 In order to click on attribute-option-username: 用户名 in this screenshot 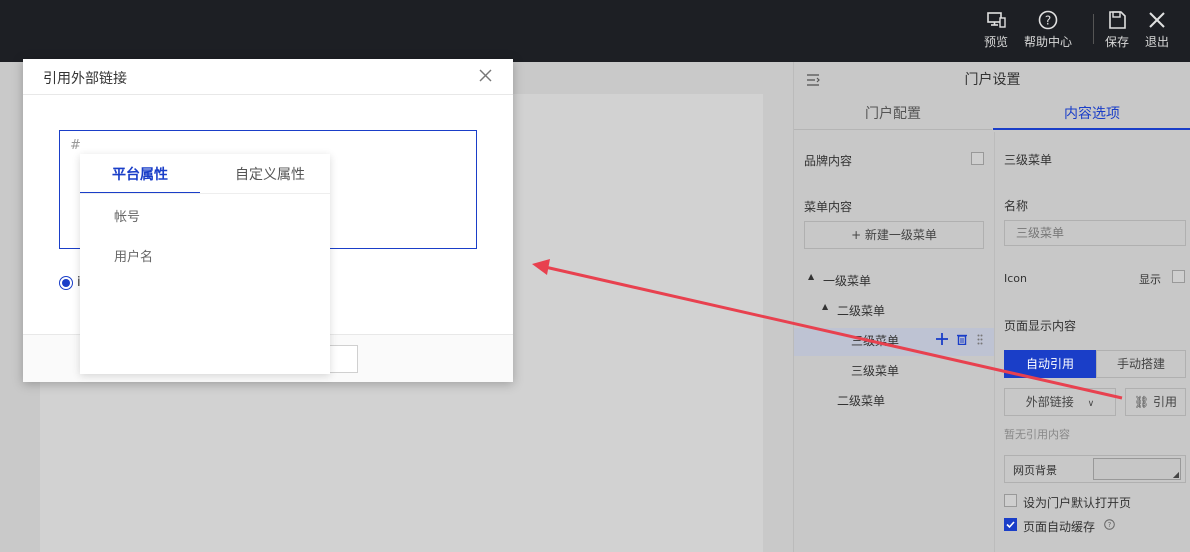, I will do `click(133, 255)`.